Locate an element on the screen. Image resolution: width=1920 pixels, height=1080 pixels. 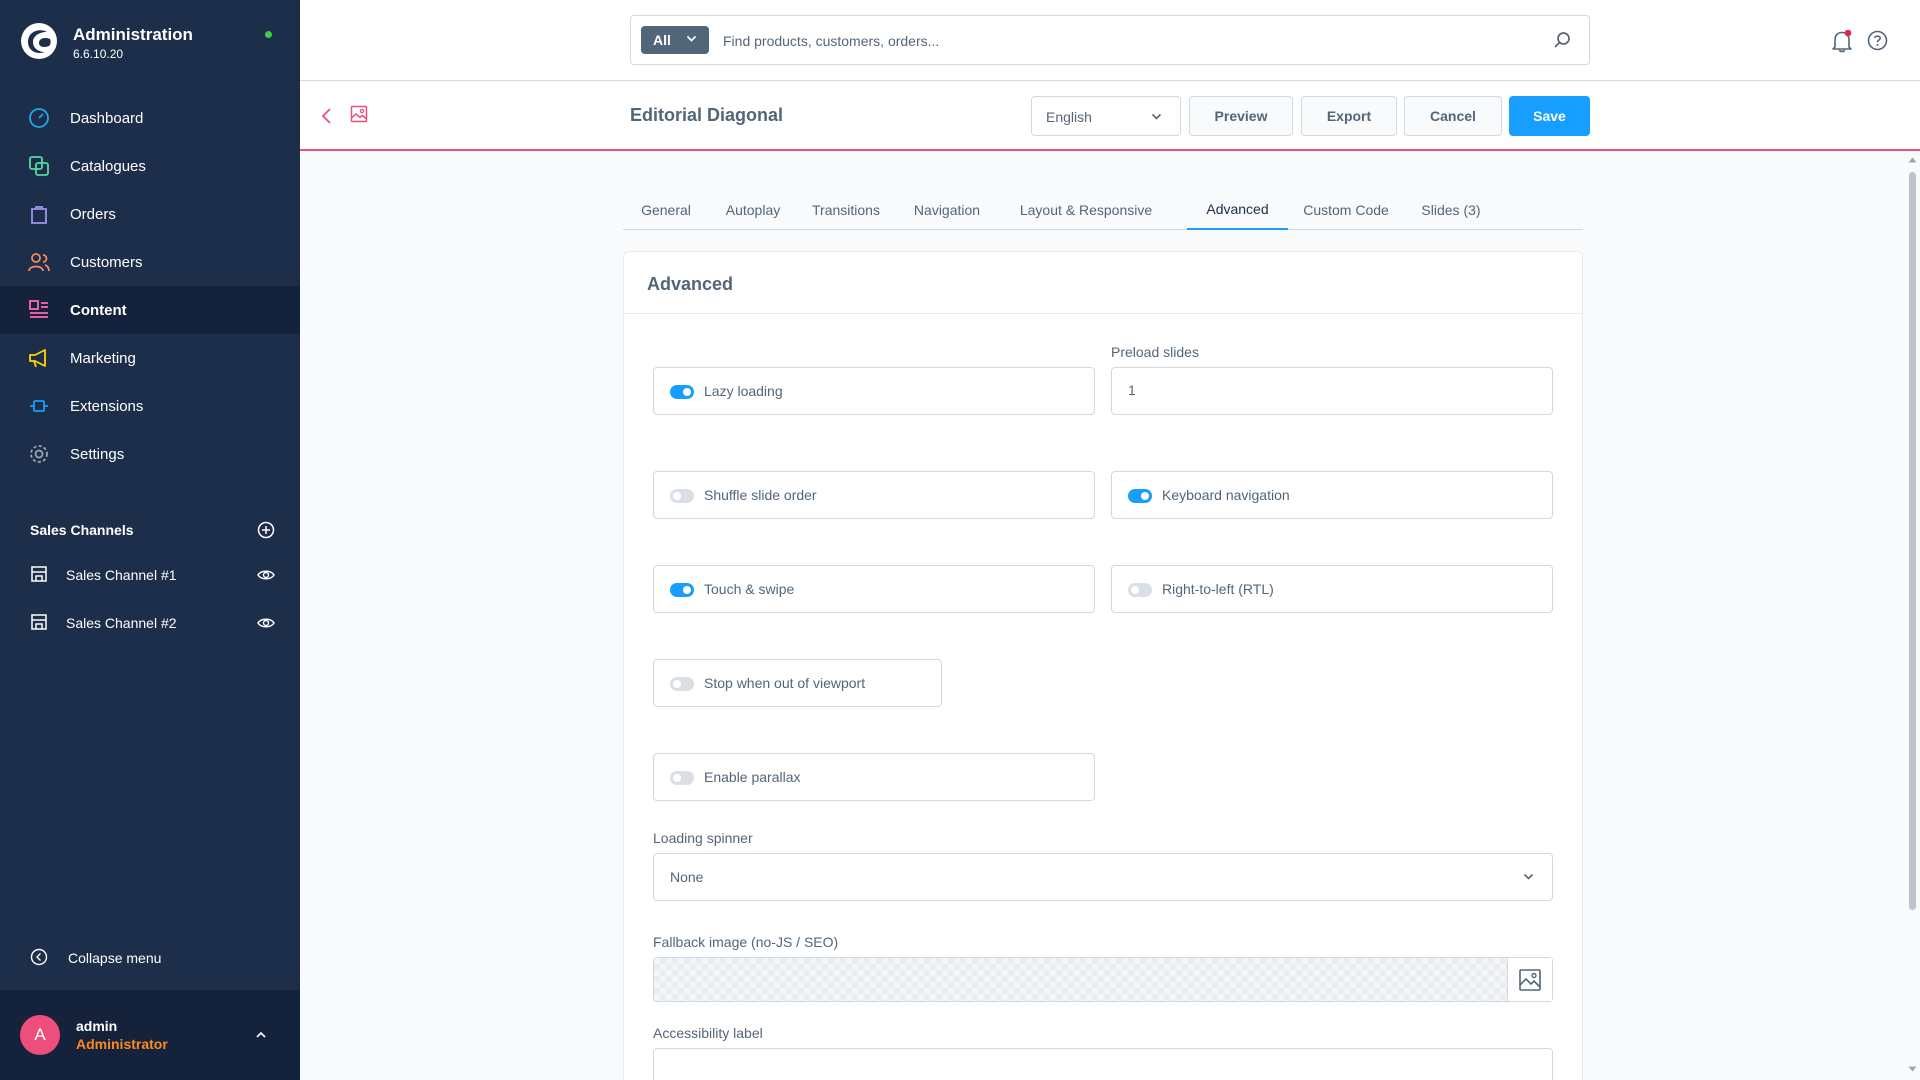
nav-label: Extensions is located at coordinates (107, 406).